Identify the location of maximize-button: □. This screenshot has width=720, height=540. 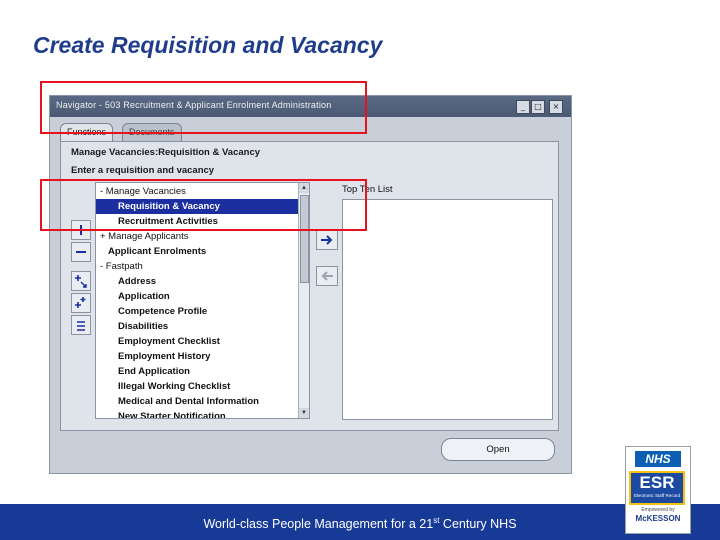
(538, 107).